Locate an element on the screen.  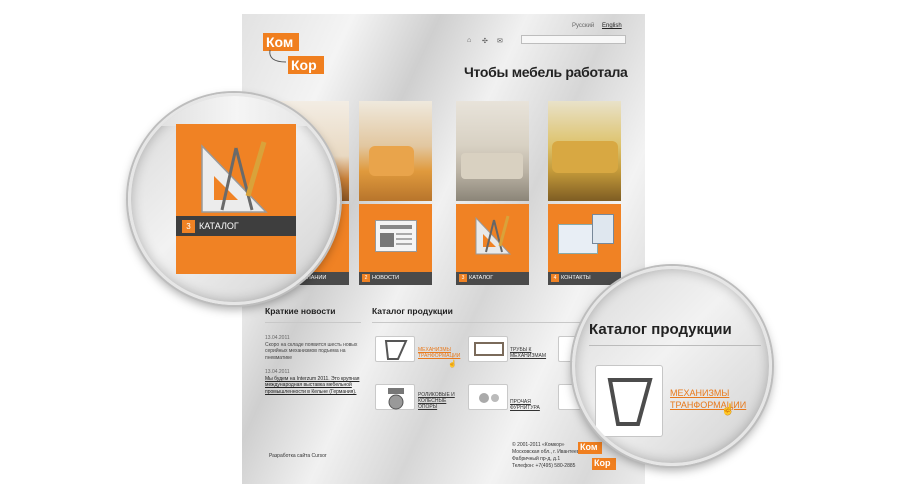
tile-news is located at coordinates (395, 242).